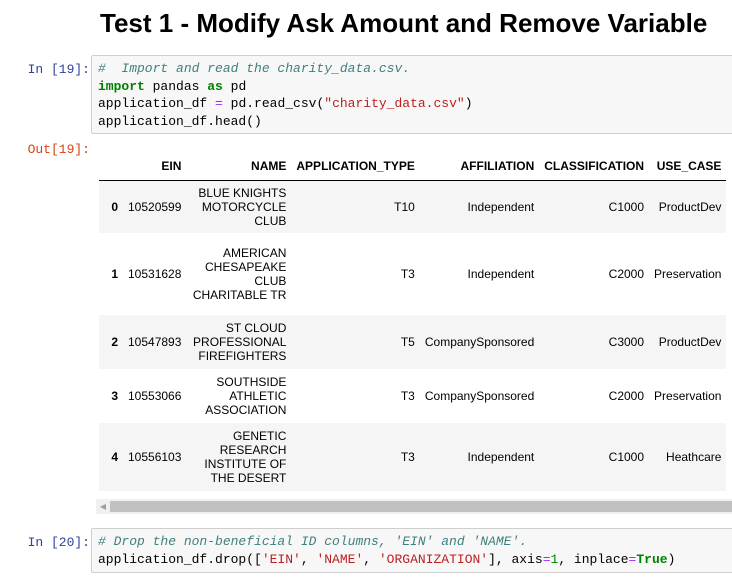 The image size is (732, 580). I want to click on name-cell: GENETIC RESEARCH INSTITUTE OF THE DESERT, so click(245, 456).